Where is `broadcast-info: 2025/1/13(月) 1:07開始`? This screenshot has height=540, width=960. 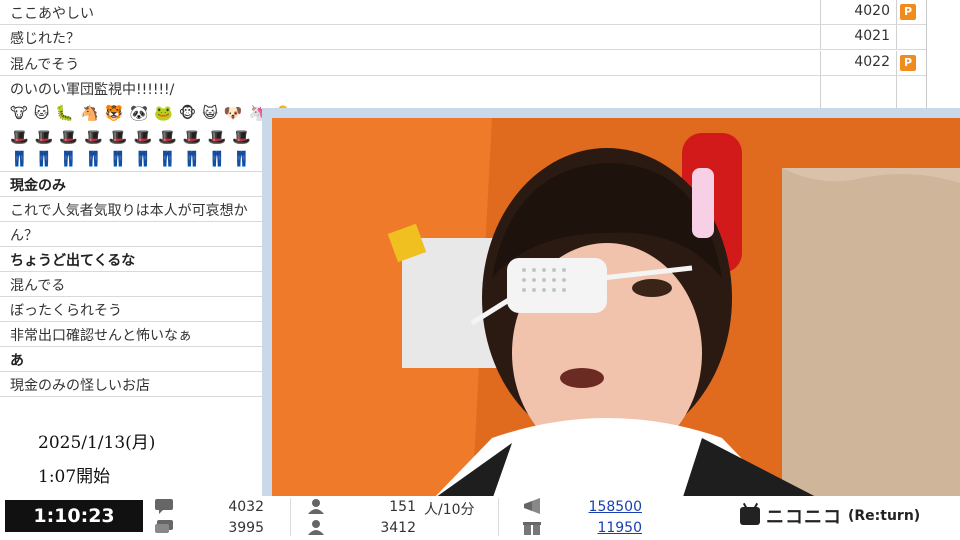 broadcast-info: 2025/1/13(月) 1:07開始 is located at coordinates (131, 449).